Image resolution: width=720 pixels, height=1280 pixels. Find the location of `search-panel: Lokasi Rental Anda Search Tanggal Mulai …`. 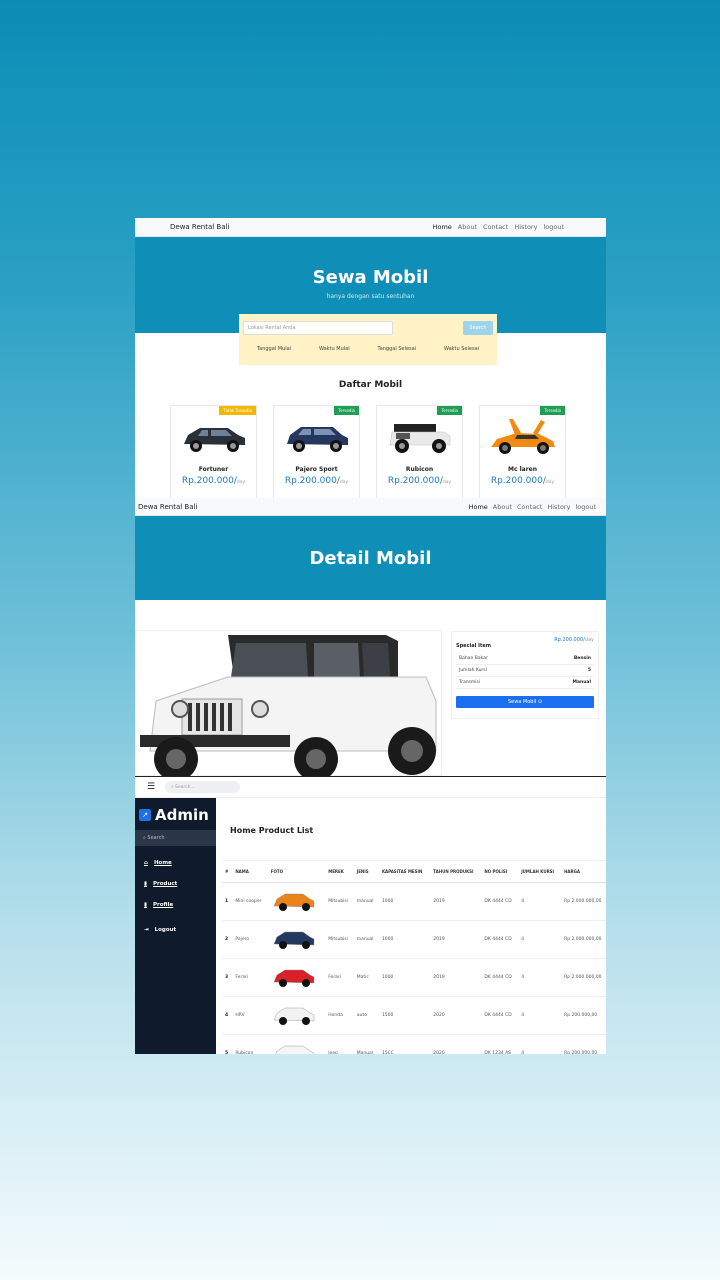

search-panel: Lokasi Rental Anda Search Tanggal Mulai … is located at coordinates (368, 339).